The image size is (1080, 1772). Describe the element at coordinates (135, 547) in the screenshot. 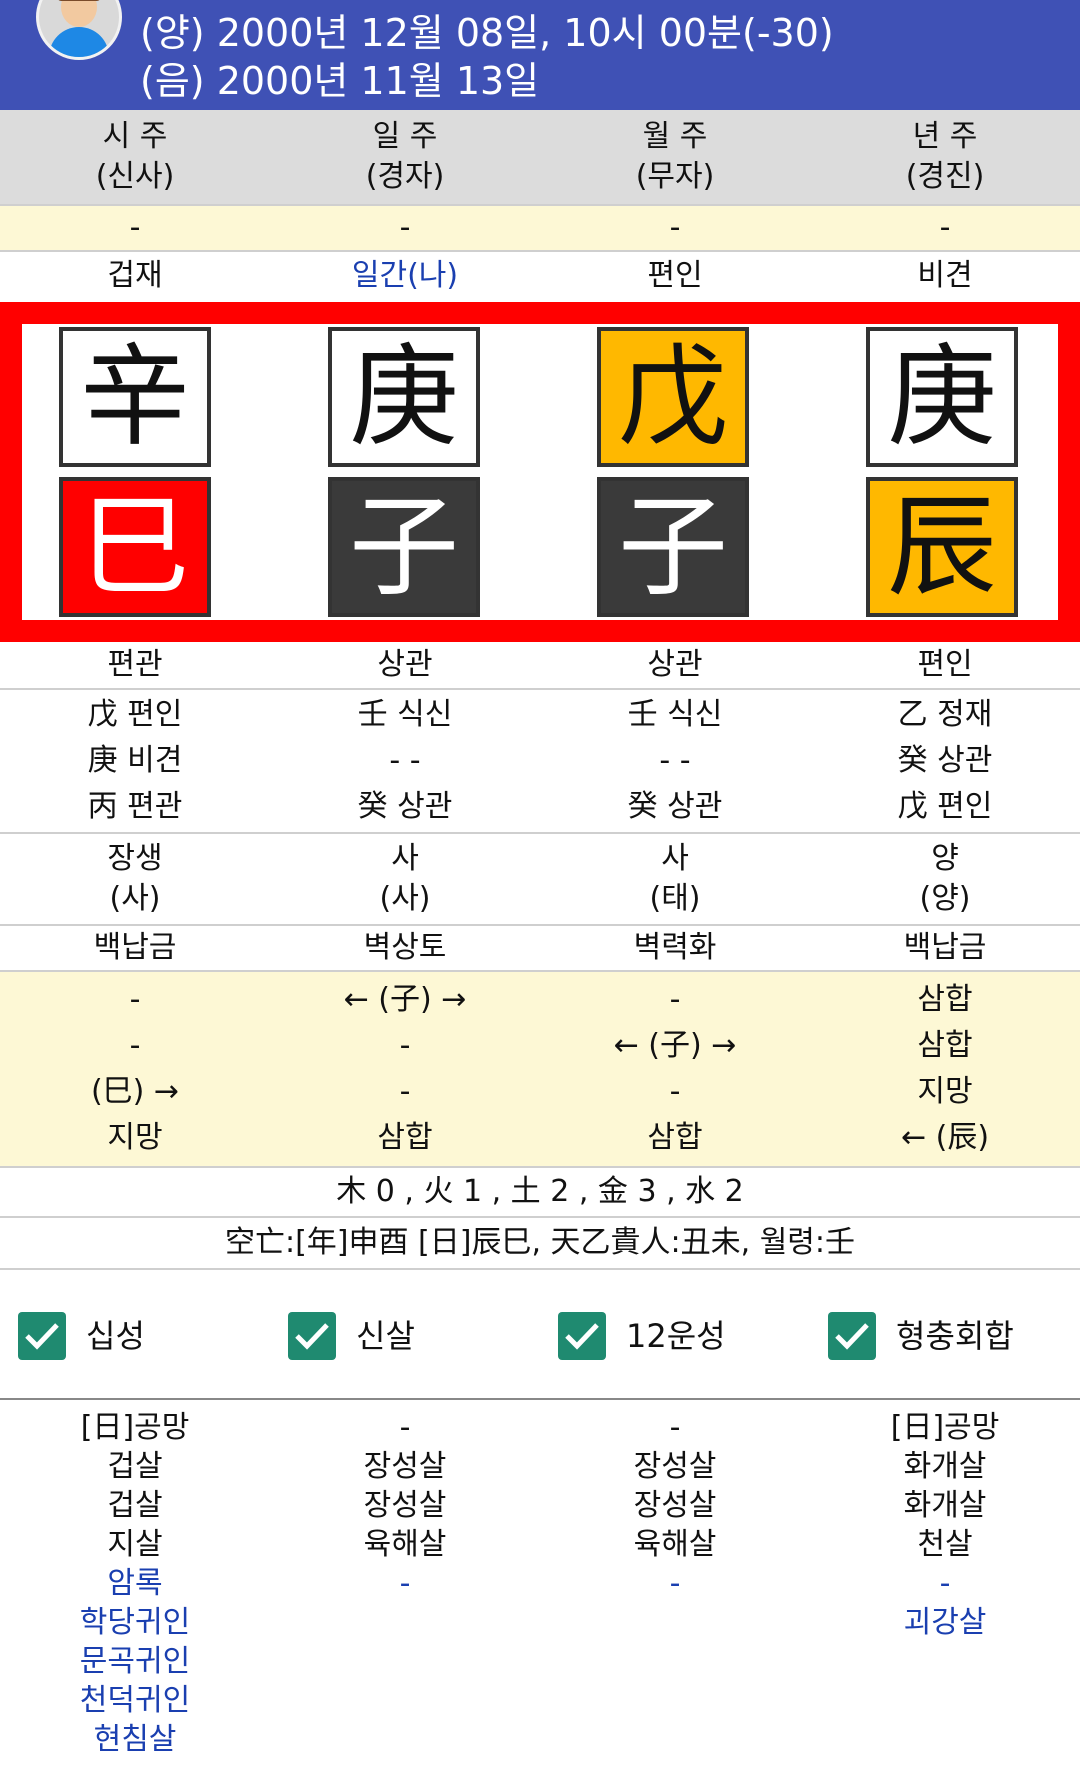

I see `earthly-branch-tile: 巳` at that location.